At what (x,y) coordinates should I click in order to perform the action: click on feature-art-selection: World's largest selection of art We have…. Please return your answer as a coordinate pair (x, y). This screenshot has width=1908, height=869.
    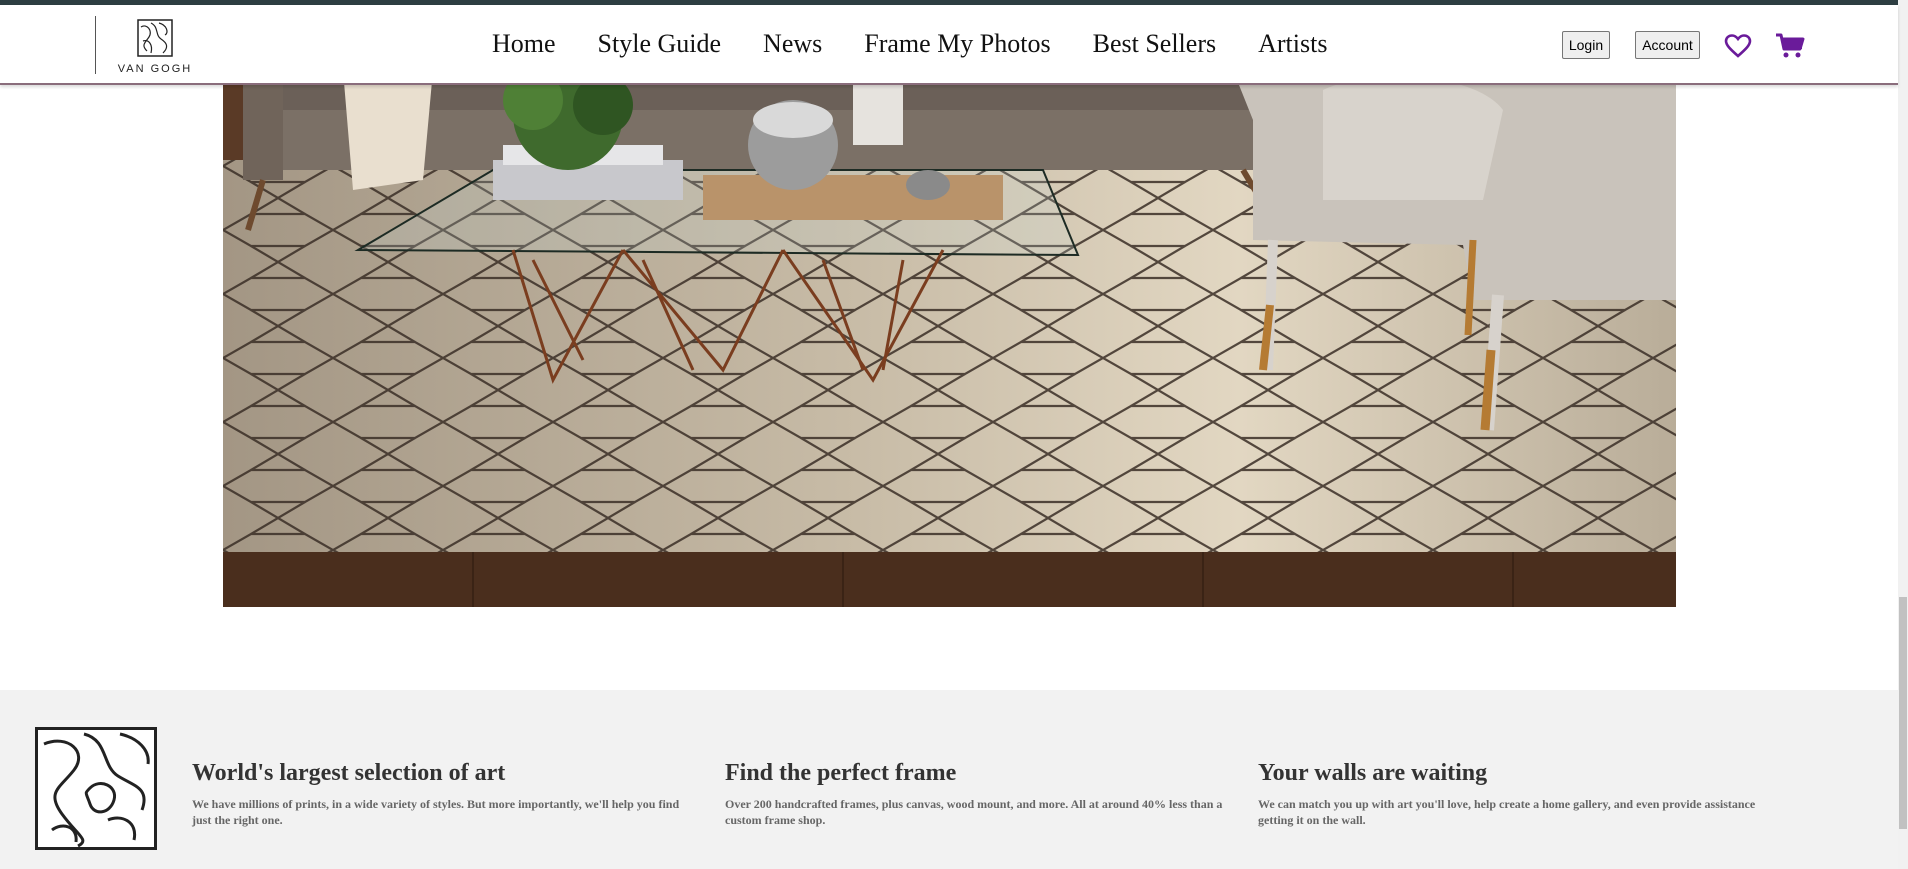
    Looking at the image, I should click on (442, 794).